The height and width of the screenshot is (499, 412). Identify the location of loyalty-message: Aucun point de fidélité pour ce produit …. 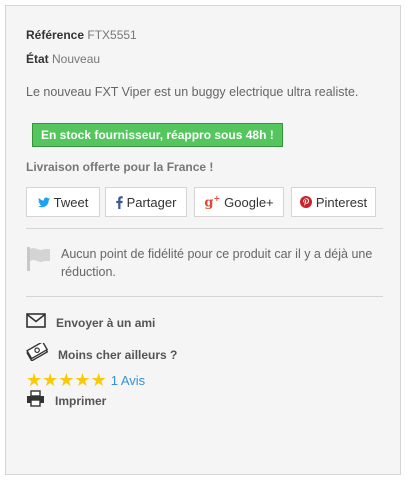
(217, 263).